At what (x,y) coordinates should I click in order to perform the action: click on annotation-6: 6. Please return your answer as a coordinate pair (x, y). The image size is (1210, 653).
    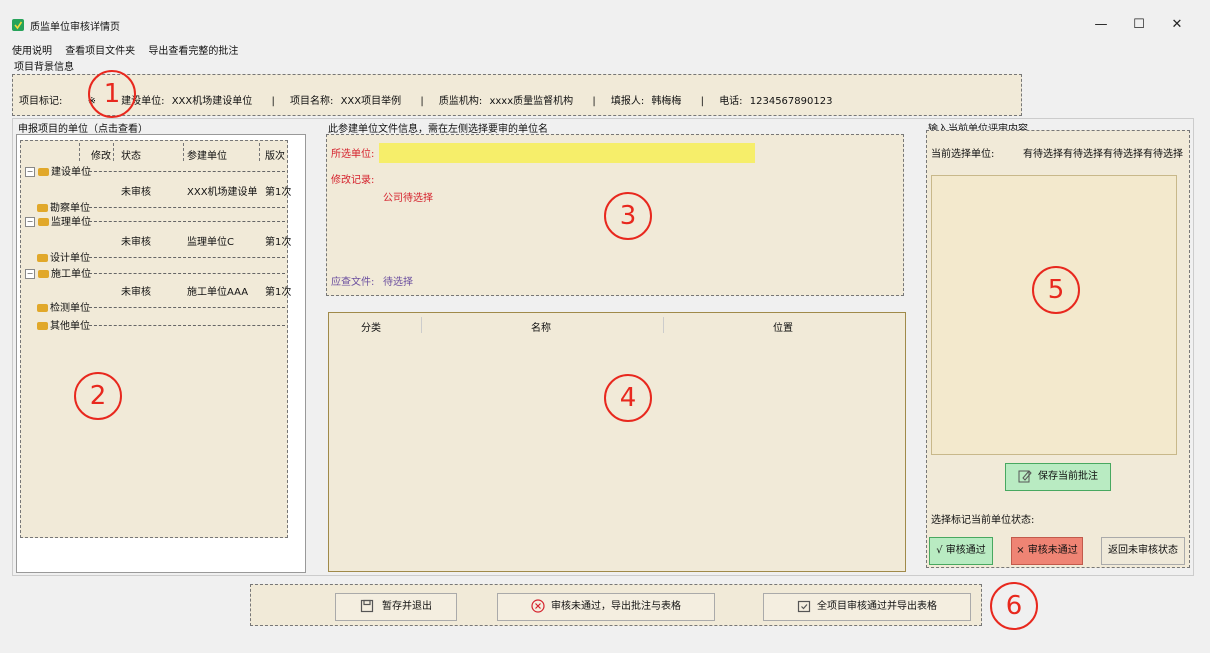
    Looking at the image, I should click on (1014, 606).